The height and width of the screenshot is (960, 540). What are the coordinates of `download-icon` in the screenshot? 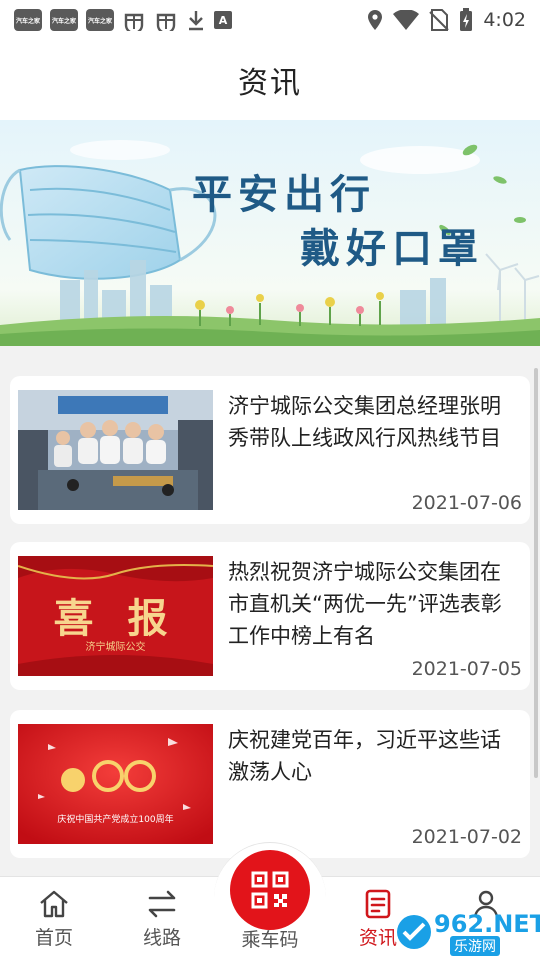 It's located at (196, 21).